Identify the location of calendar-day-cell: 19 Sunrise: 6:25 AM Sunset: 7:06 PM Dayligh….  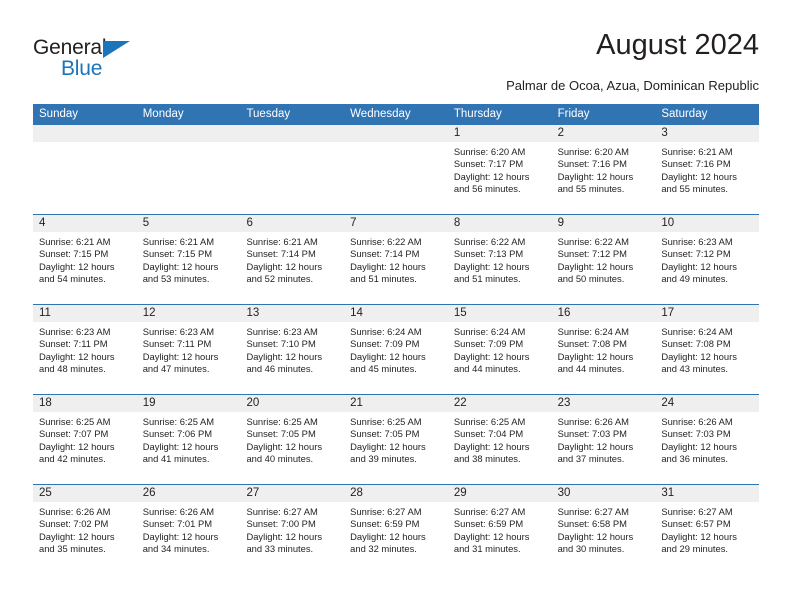
(188, 439).